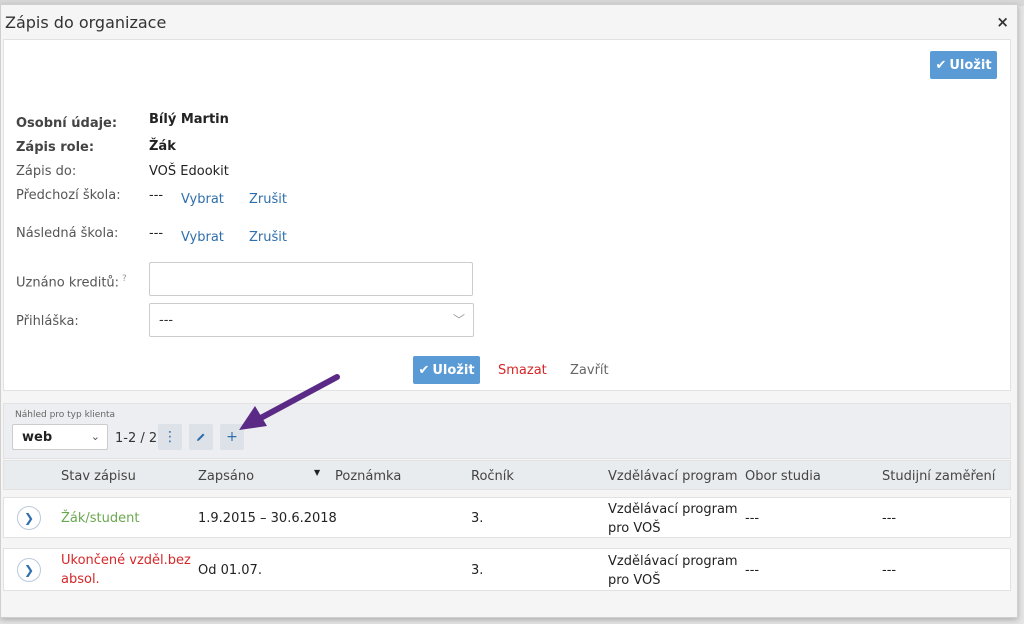 The image size is (1024, 624). I want to click on application-select: --- ﹀, so click(311, 320).